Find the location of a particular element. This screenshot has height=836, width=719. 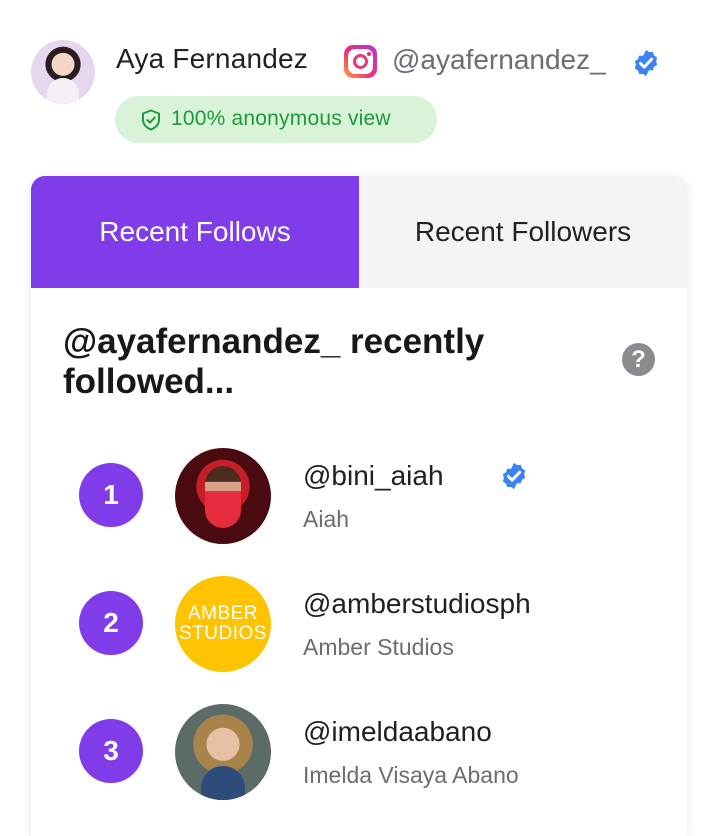

avatar-logo-text: AMBER is located at coordinates (223, 613).